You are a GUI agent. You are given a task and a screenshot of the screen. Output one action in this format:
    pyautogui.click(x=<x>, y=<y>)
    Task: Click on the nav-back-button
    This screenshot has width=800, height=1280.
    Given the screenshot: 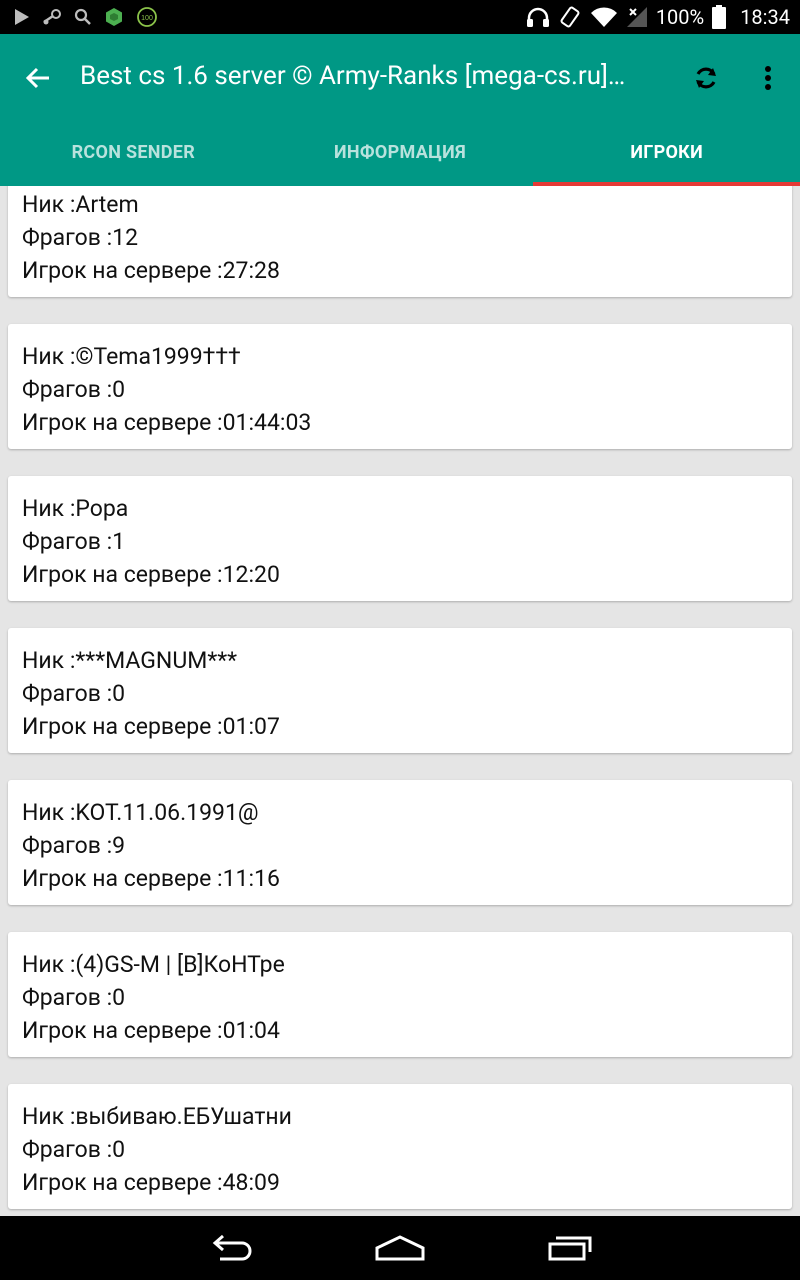 What is the action you would take?
    pyautogui.click(x=230, y=1248)
    